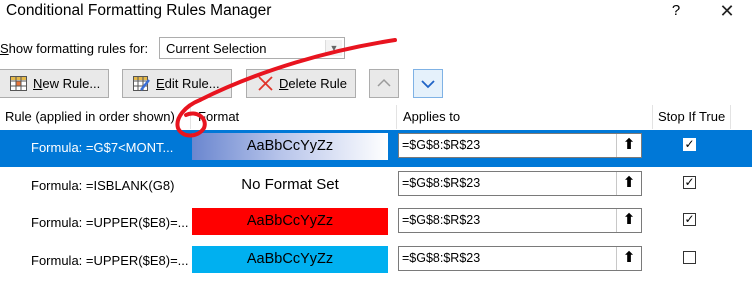 This screenshot has width=752, height=300. Describe the element at coordinates (4, 48) in the screenshot. I see `scope-label-accesskey: S` at that location.